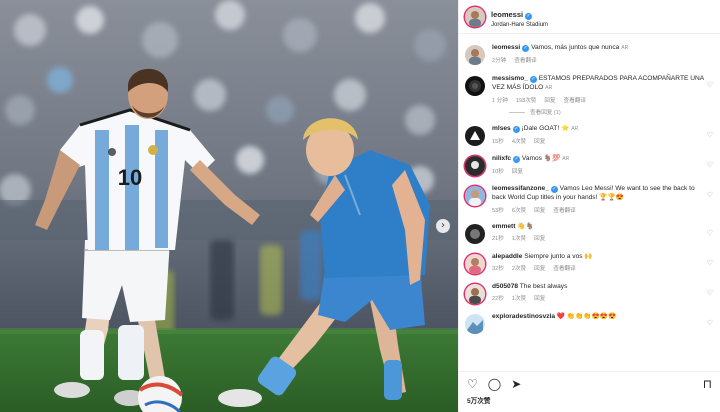 The height and width of the screenshot is (412, 720). What do you see at coordinates (589, 323) in the screenshot?
I see `comment-item: exploradestinosvzla ❤️ 👏👏👏😍😍😍 ♡` at bounding box center [589, 323].